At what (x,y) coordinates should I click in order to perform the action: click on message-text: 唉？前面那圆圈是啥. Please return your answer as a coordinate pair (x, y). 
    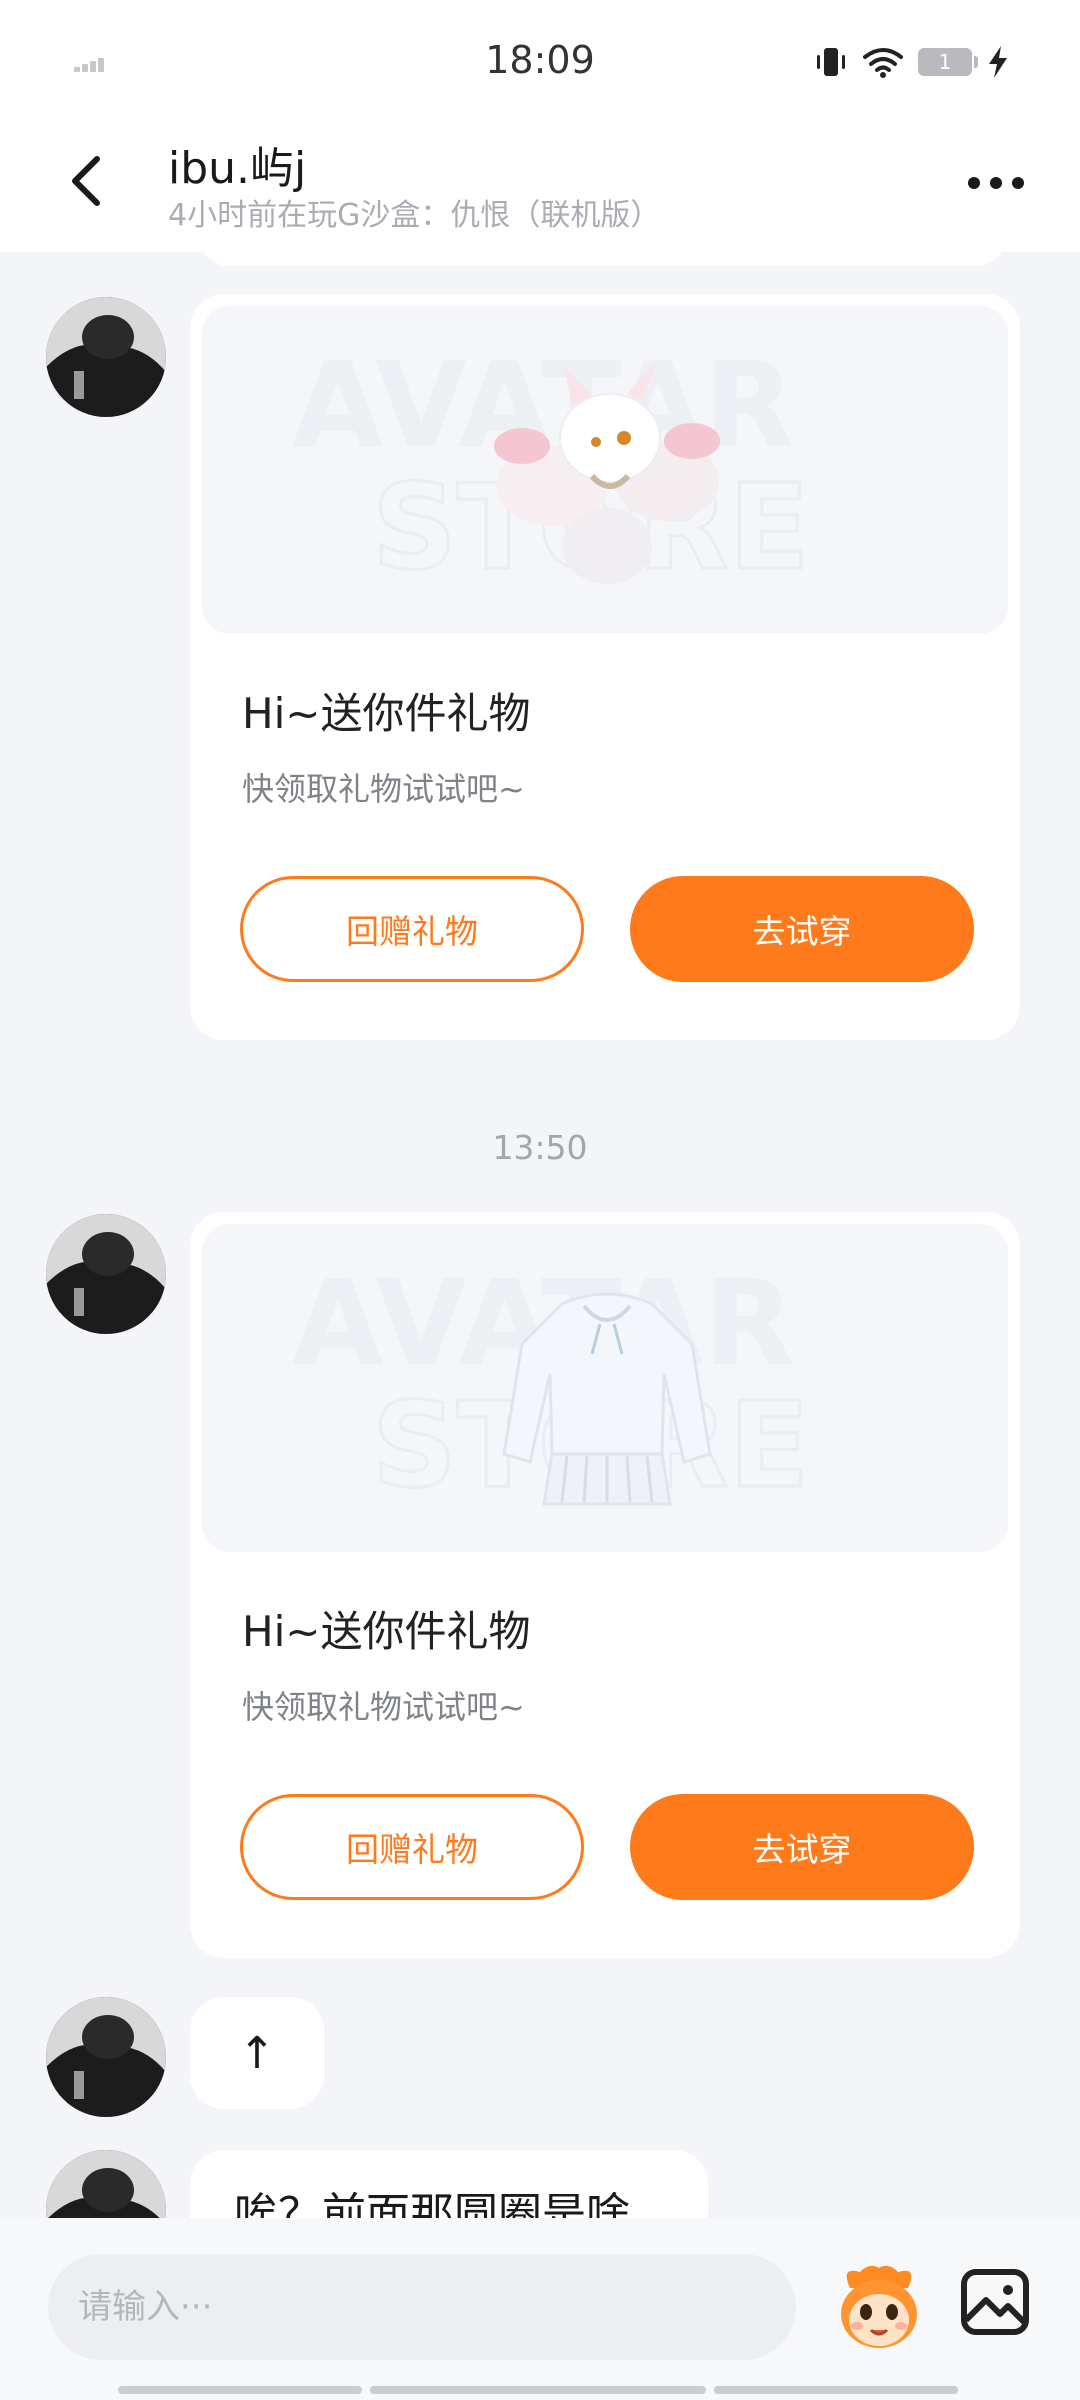
    Looking at the image, I should click on (432, 2203).